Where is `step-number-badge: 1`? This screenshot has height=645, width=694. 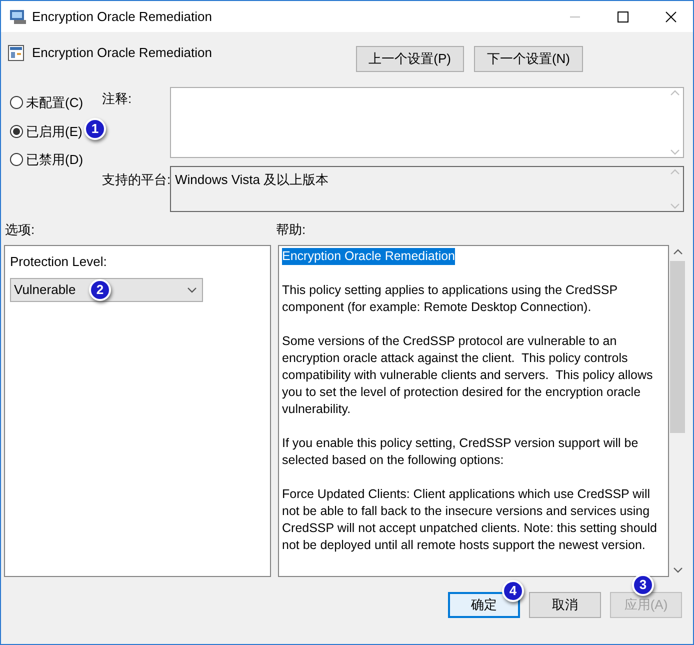
step-number-badge: 1 is located at coordinates (95, 129).